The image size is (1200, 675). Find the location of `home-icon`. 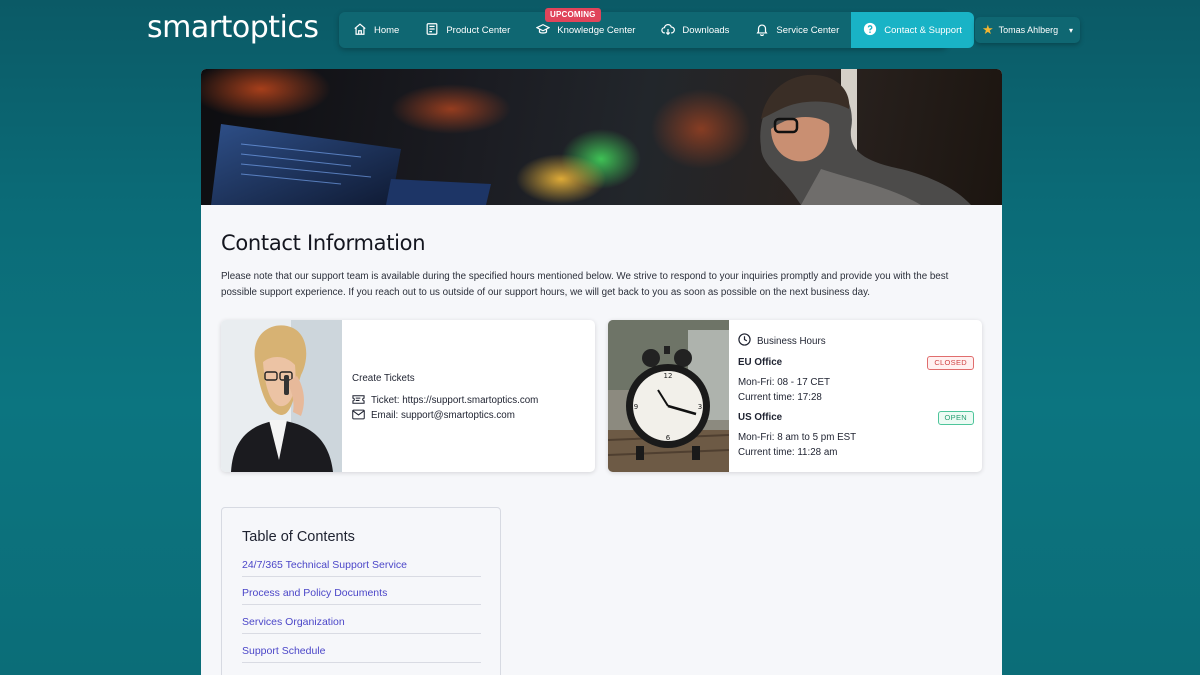

home-icon is located at coordinates (360, 30).